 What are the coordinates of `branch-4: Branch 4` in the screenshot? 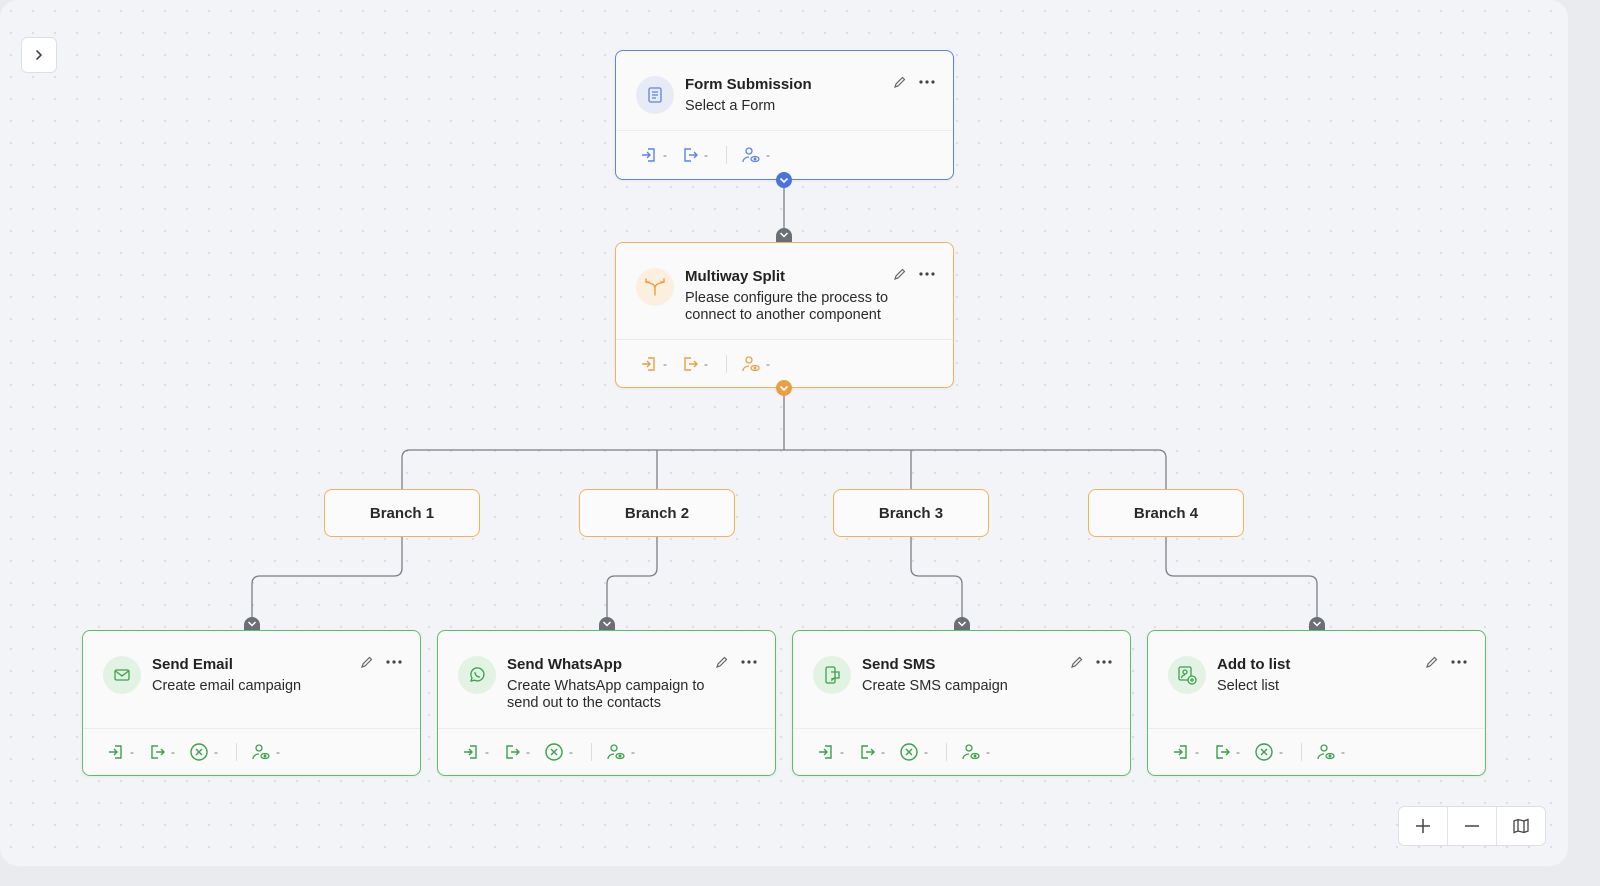 It's located at (1166, 513).